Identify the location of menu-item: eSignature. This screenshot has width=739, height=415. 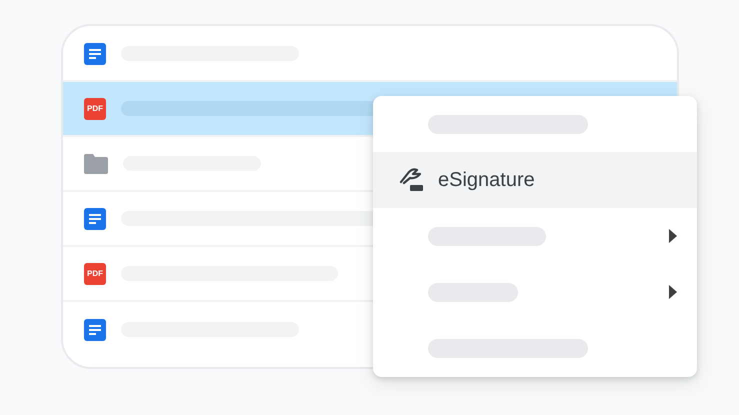
(535, 180).